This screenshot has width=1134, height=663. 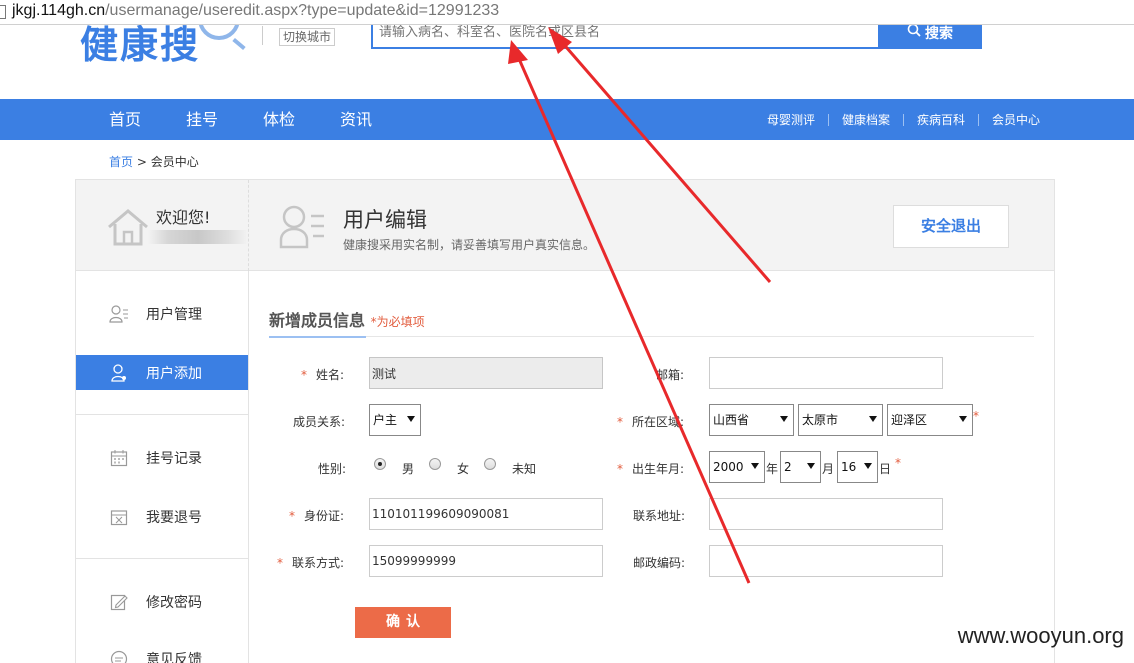 I want to click on gender-female-radio, so click(x=435, y=464).